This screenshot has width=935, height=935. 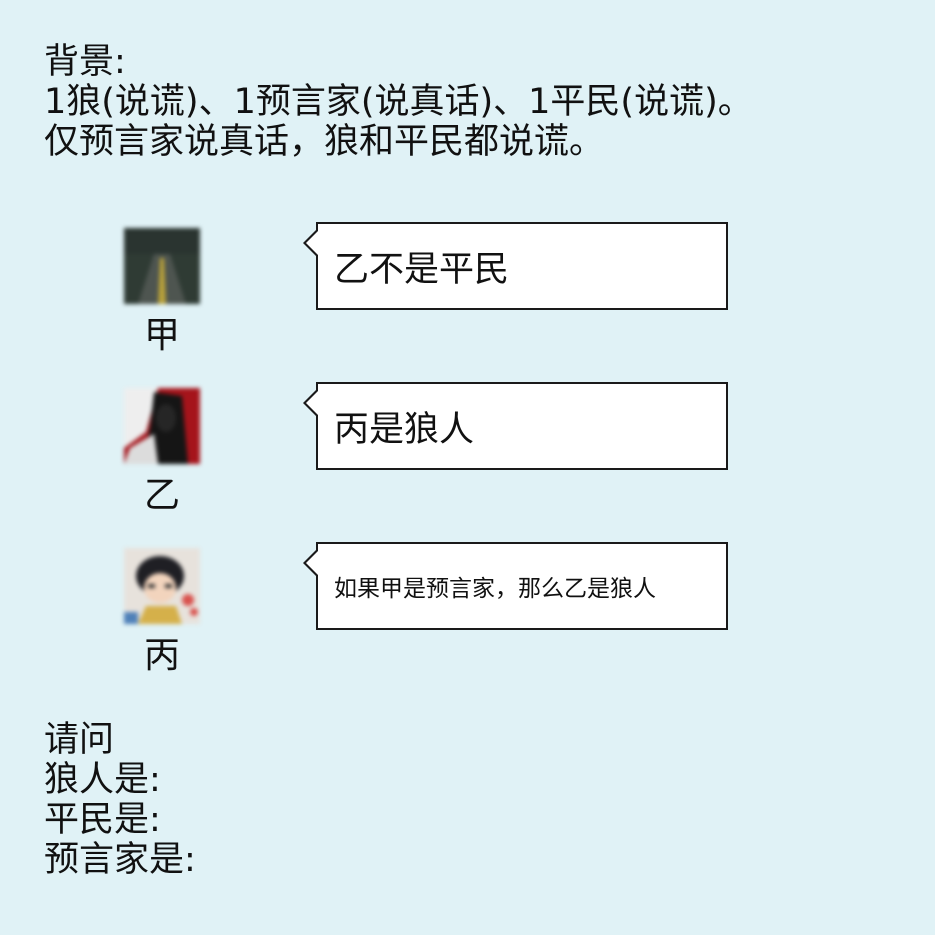 I want to click on speaker-jia: 甲, so click(x=162, y=292).